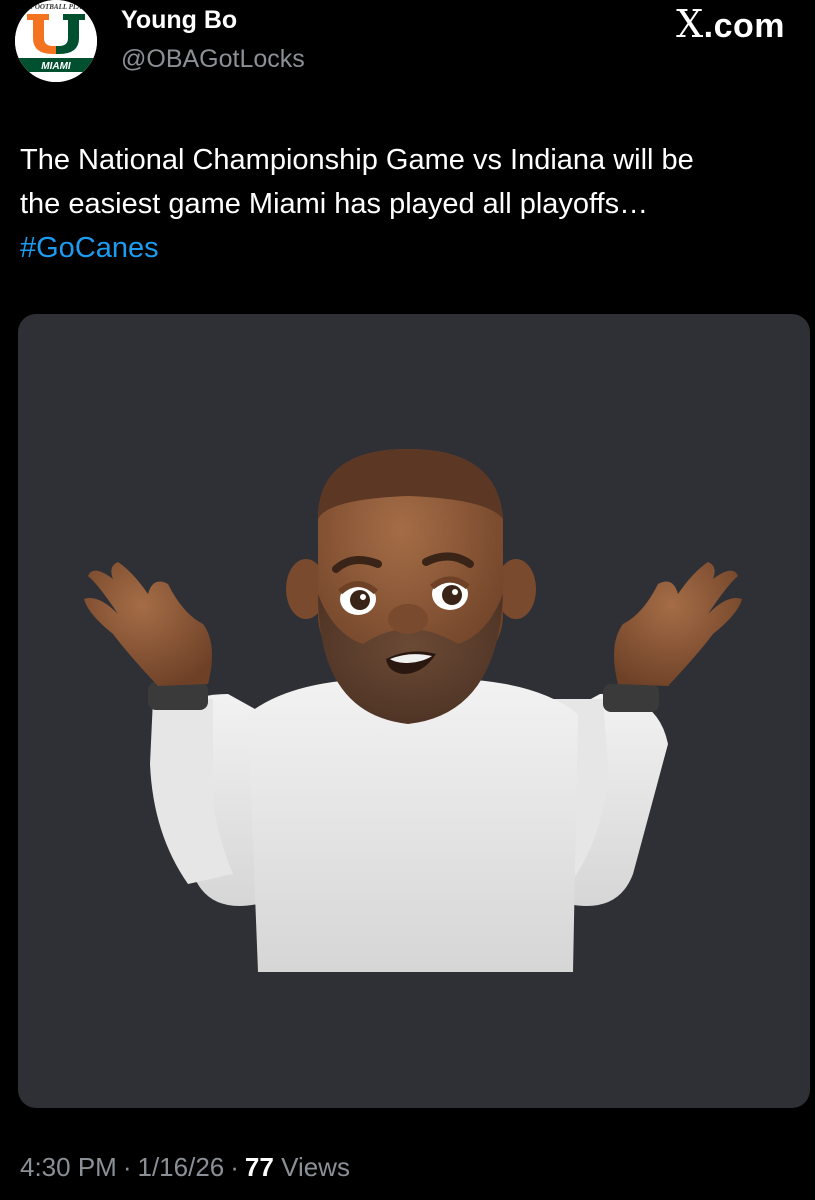  What do you see at coordinates (744, 26) in the screenshot?
I see `brand-suffix: .com` at bounding box center [744, 26].